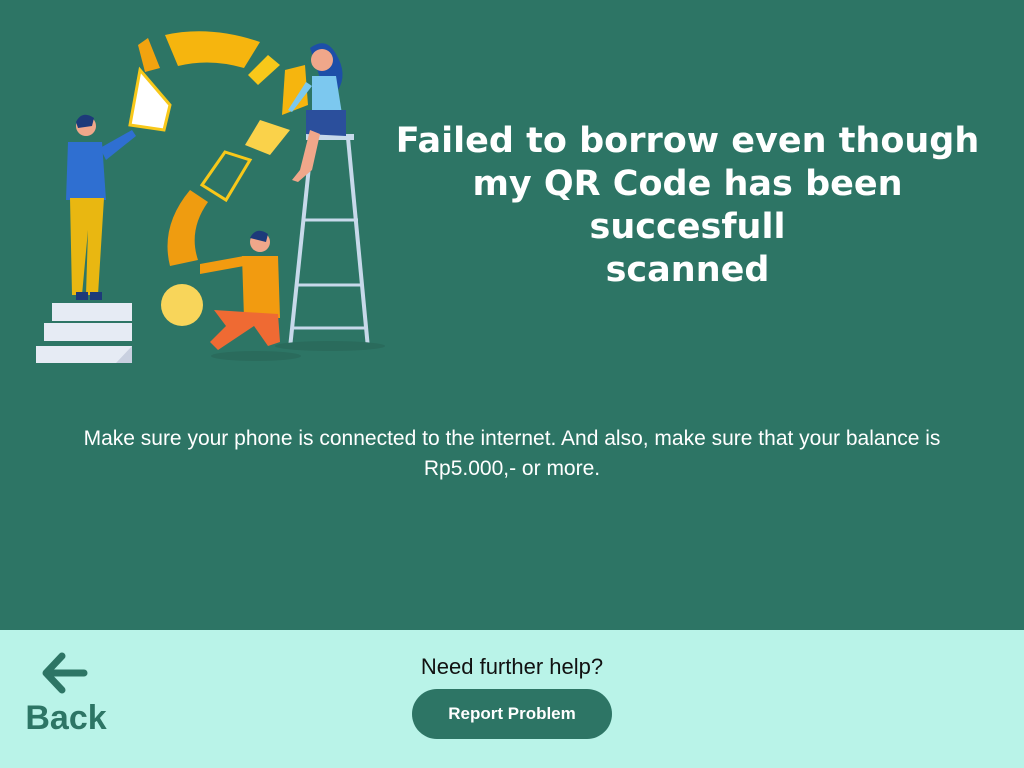 This screenshot has height=768, width=1024. I want to click on ladder-leg, so click(358, 243).